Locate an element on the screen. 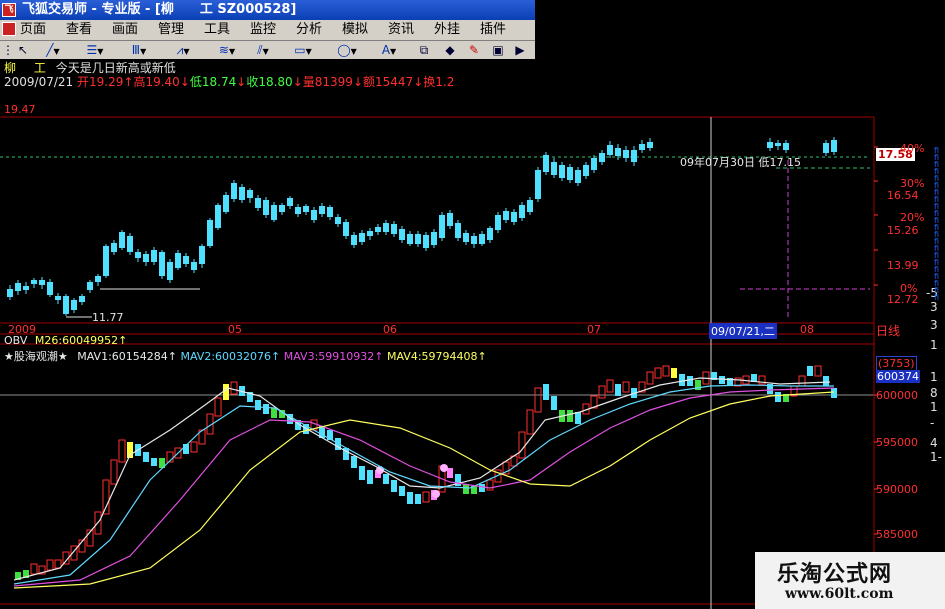 The width and height of the screenshot is (945, 609). watermark-title: 乐淘公式网 is located at coordinates (835, 574).